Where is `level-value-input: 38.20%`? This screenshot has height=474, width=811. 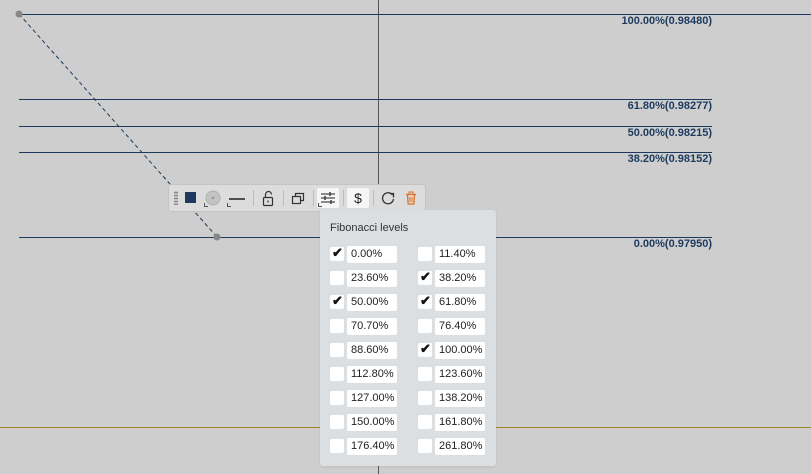 level-value-input: 38.20% is located at coordinates (460, 278).